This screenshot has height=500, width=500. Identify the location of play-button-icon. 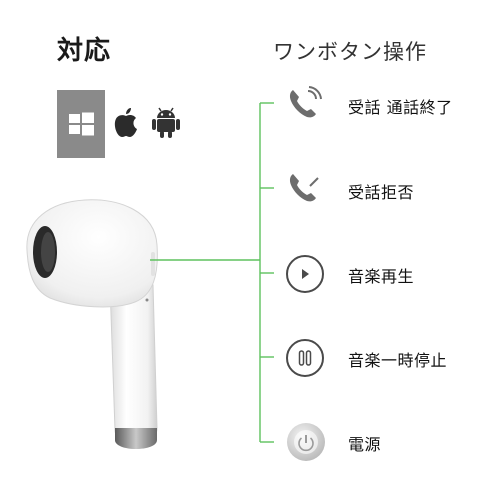
(305, 274).